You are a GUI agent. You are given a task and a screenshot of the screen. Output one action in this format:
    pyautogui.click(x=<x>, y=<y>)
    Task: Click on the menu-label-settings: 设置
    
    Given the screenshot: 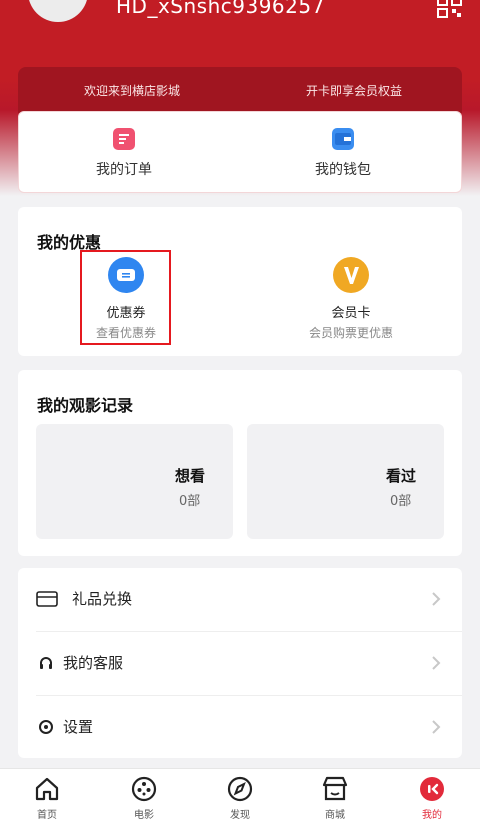 What is the action you would take?
    pyautogui.click(x=78, y=727)
    